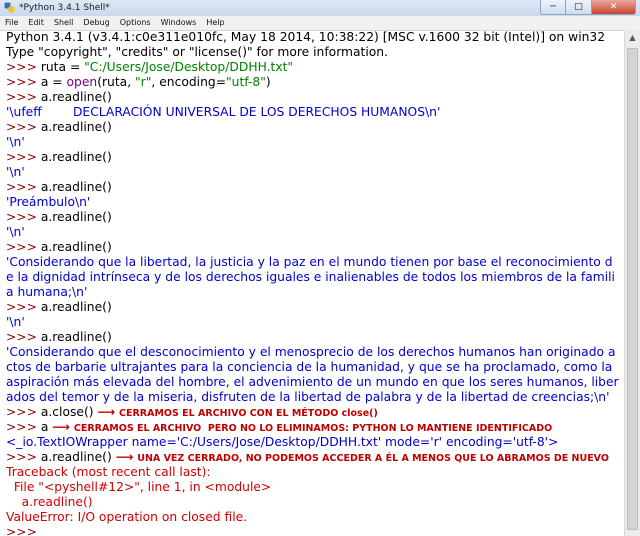 This screenshot has height=536, width=640. I want to click on code-text: ruta =, so click(62, 67).